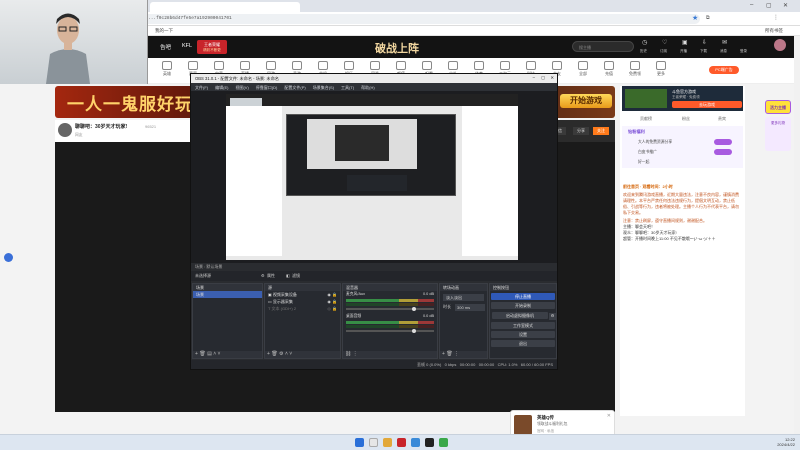 This screenshot has width=800, height=450. Describe the element at coordinates (288, 275) in the screenshot. I see `filter-icon: ◧` at that location.